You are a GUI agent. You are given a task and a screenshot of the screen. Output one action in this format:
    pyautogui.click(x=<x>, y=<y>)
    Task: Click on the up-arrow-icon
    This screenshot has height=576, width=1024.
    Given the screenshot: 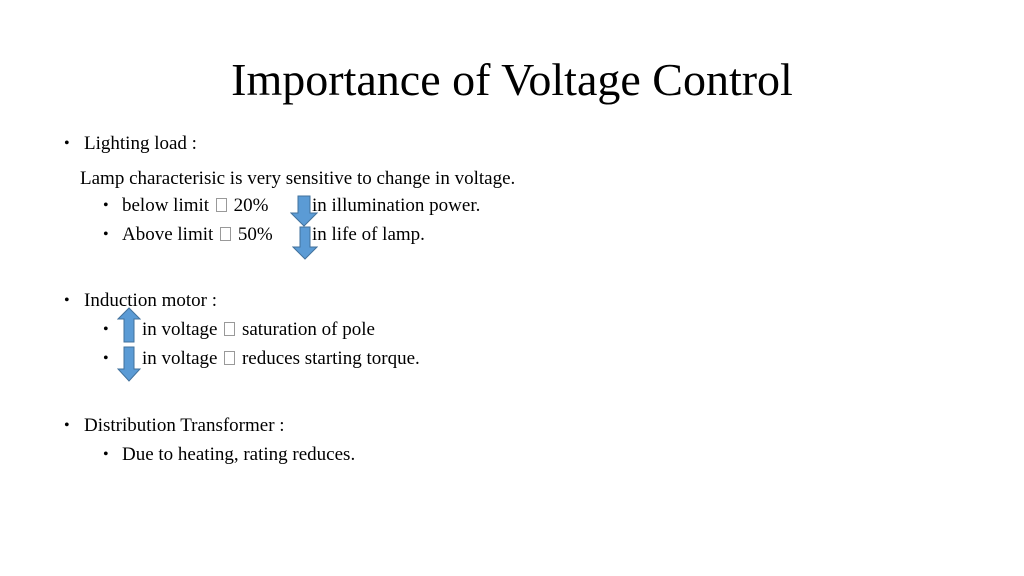 What is the action you would take?
    pyautogui.click(x=129, y=325)
    